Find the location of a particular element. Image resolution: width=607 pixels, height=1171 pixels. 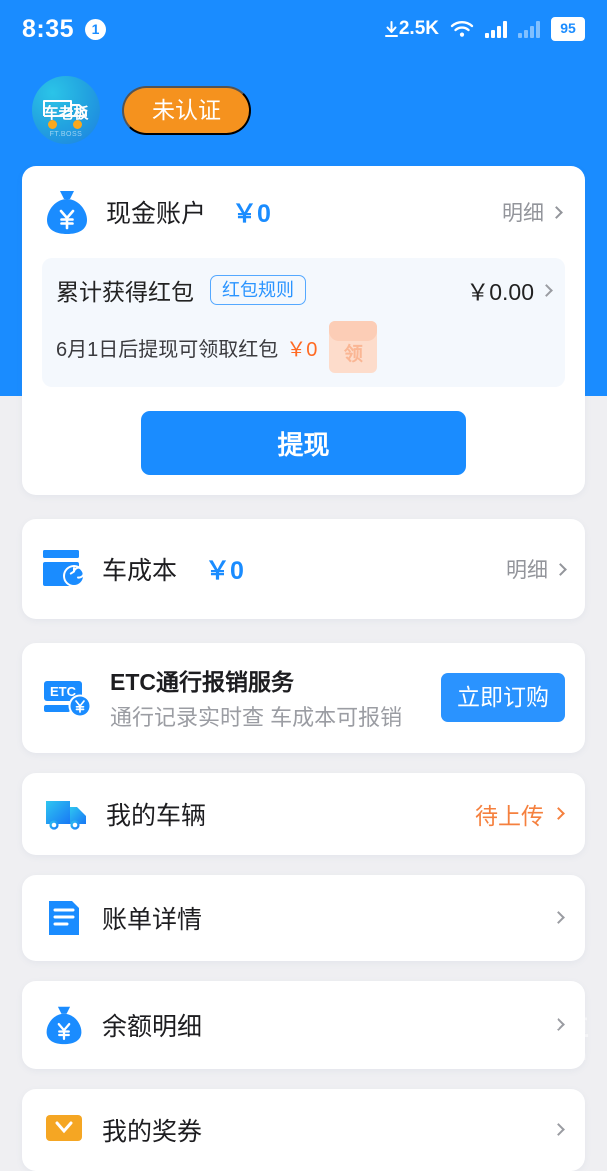

red-packet-amount: ￥0.00 is located at coordinates (500, 292).